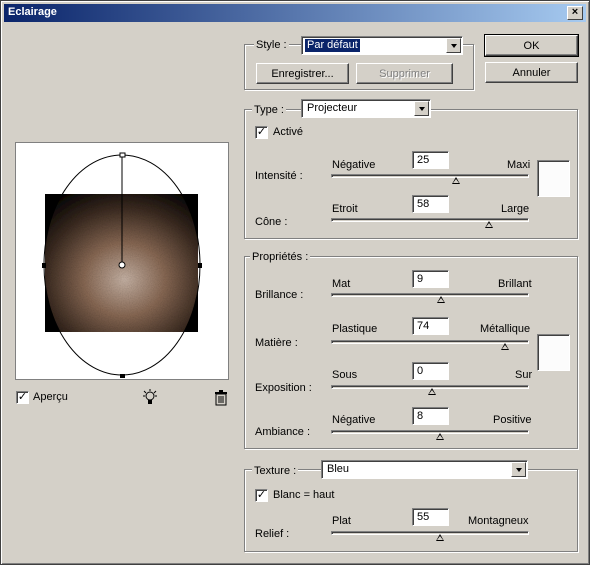 Image resolution: width=590 pixels, height=565 pixels. Describe the element at coordinates (122, 376) in the screenshot. I see `light-bottom-handle` at that location.